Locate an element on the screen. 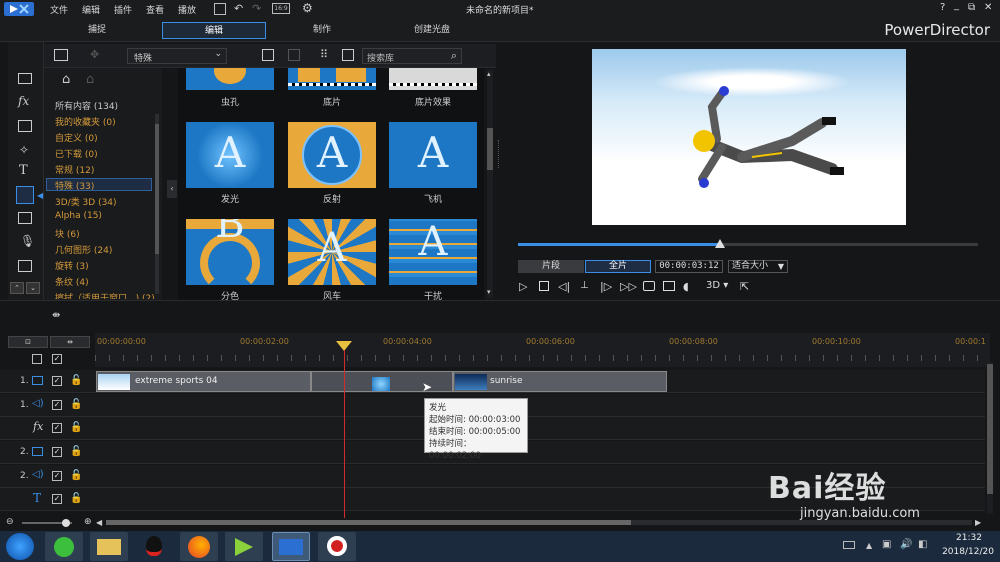 This screenshot has height=562, width=1000. category-item-selected: 特殊 (33) is located at coordinates (74, 185).